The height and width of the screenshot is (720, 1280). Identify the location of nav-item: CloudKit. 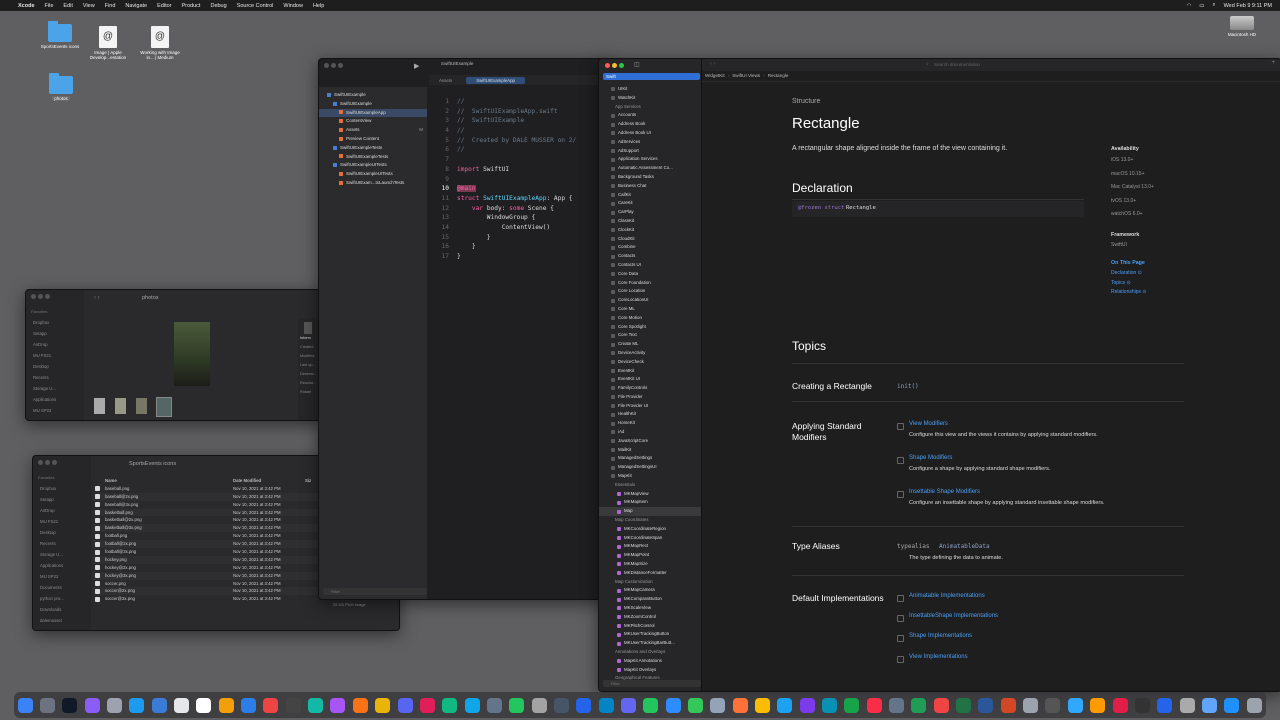
(650, 239).